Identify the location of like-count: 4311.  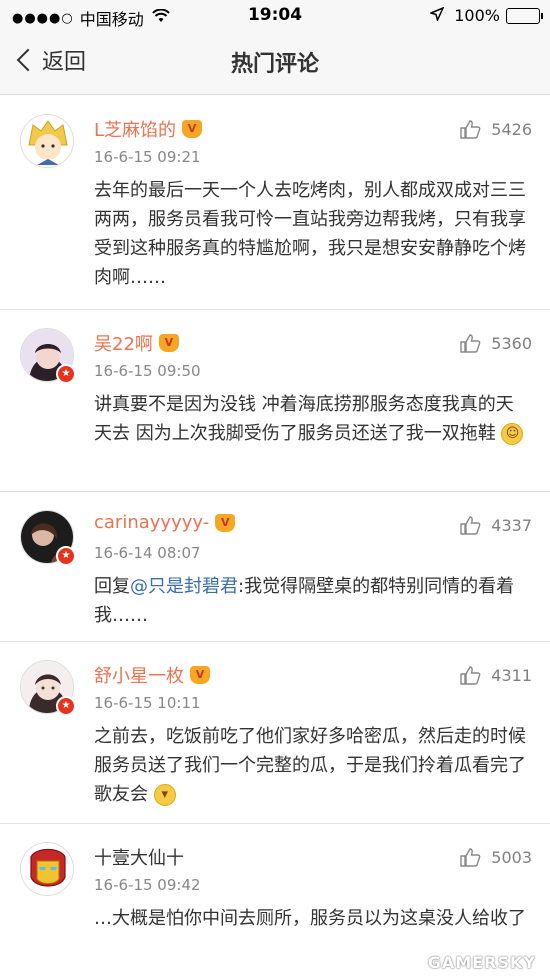
(511, 675).